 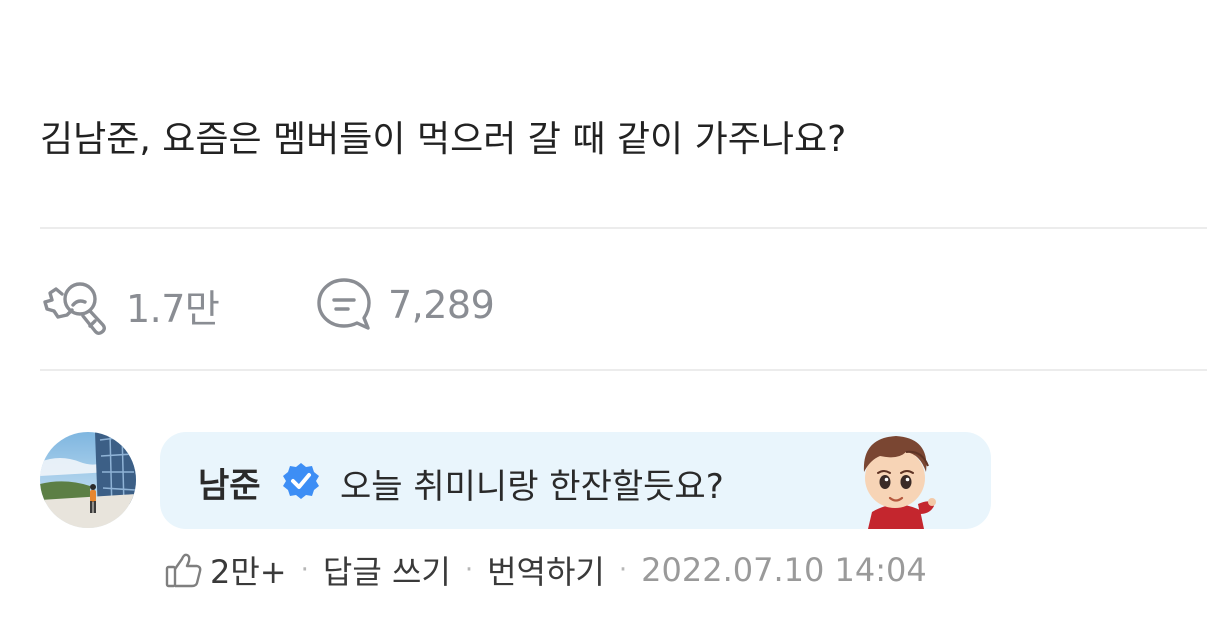 I want to click on post-stats: 1.7만 7,289, so click(x=340, y=305).